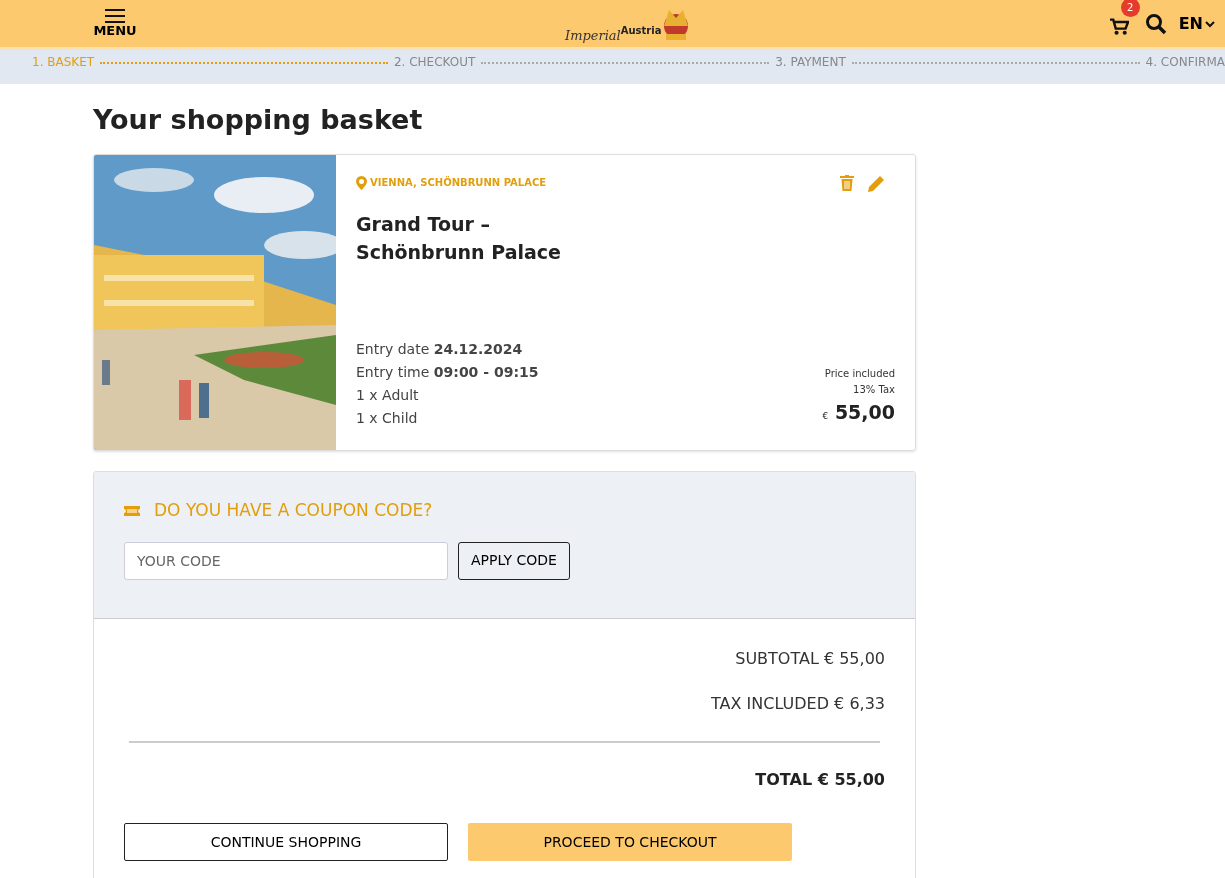 Image resolution: width=1225 pixels, height=878 pixels. Describe the element at coordinates (258, 120) in the screenshot. I see `page-title: Your shopping basket` at that location.